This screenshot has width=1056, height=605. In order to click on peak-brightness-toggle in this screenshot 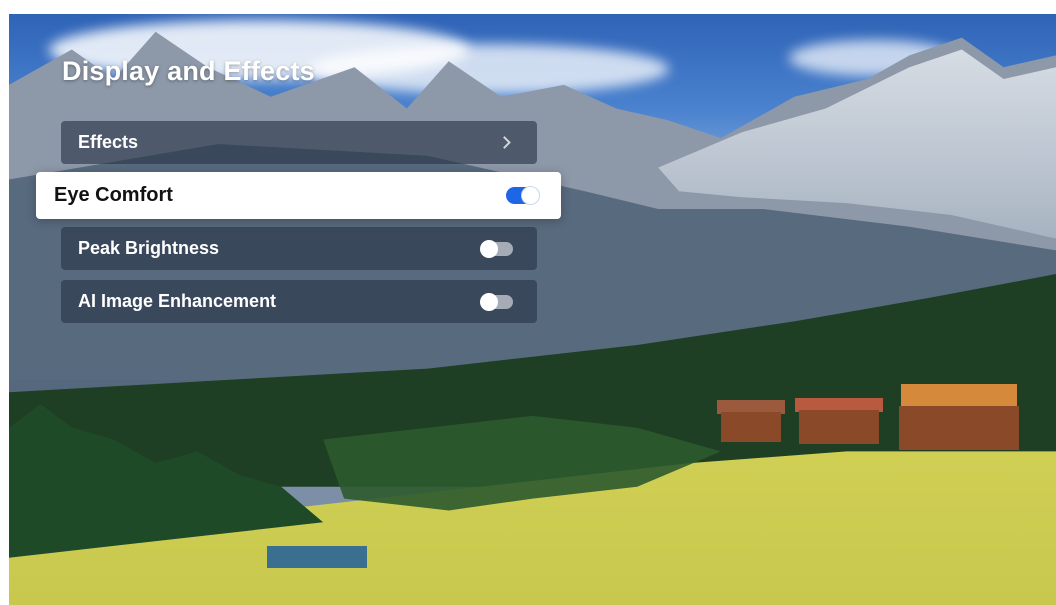, I will do `click(496, 248)`.